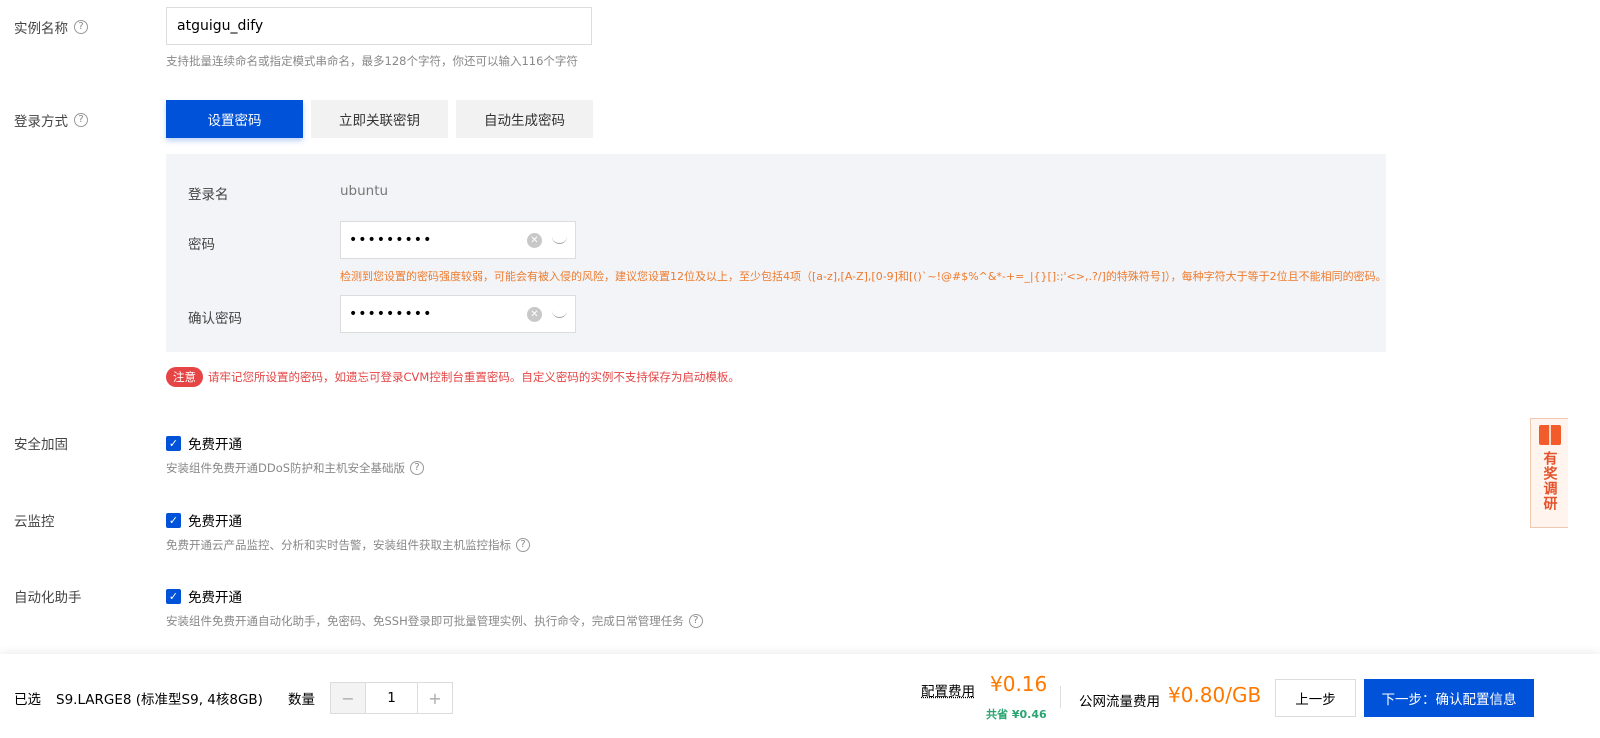  Describe the element at coordinates (27, 700) in the screenshot. I see `selected-label: 已选` at that location.